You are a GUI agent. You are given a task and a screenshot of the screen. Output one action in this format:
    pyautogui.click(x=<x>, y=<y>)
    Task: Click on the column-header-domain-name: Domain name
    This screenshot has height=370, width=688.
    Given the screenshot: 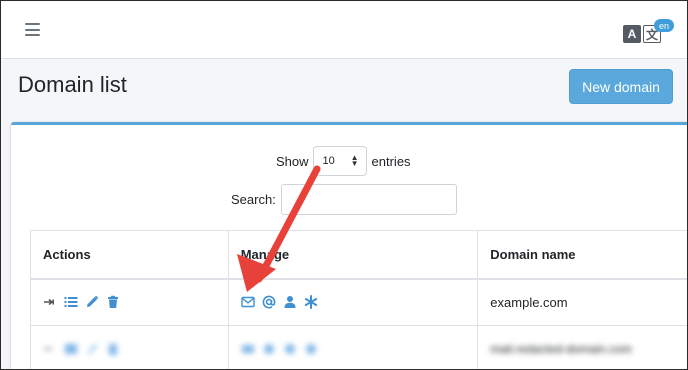 What is the action you would take?
    pyautogui.click(x=582, y=255)
    